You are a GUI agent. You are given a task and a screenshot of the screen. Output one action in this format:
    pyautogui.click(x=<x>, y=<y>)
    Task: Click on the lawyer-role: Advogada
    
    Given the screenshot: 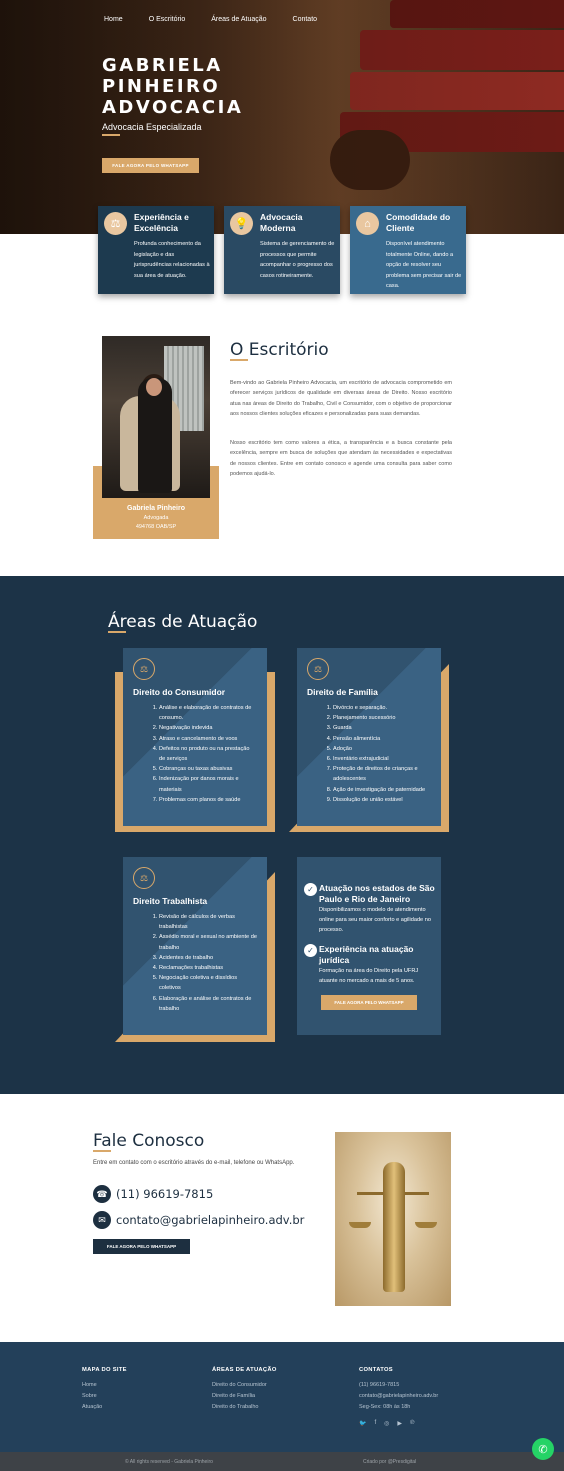 What is the action you would take?
    pyautogui.click(x=156, y=518)
    